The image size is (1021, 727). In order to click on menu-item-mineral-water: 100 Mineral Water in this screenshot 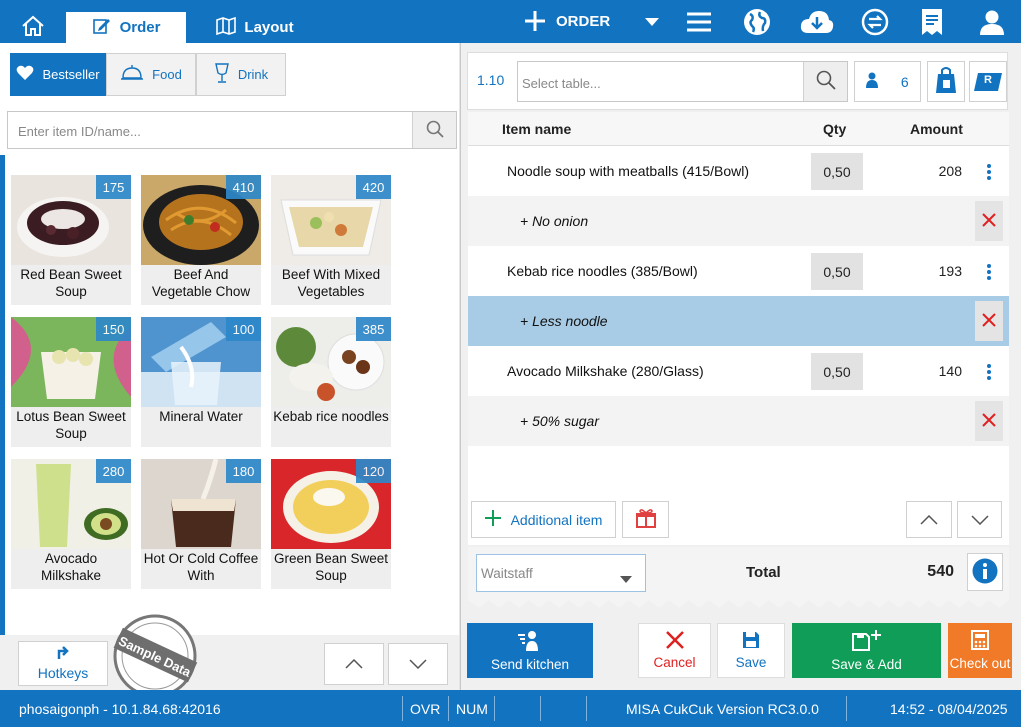, I will do `click(201, 382)`.